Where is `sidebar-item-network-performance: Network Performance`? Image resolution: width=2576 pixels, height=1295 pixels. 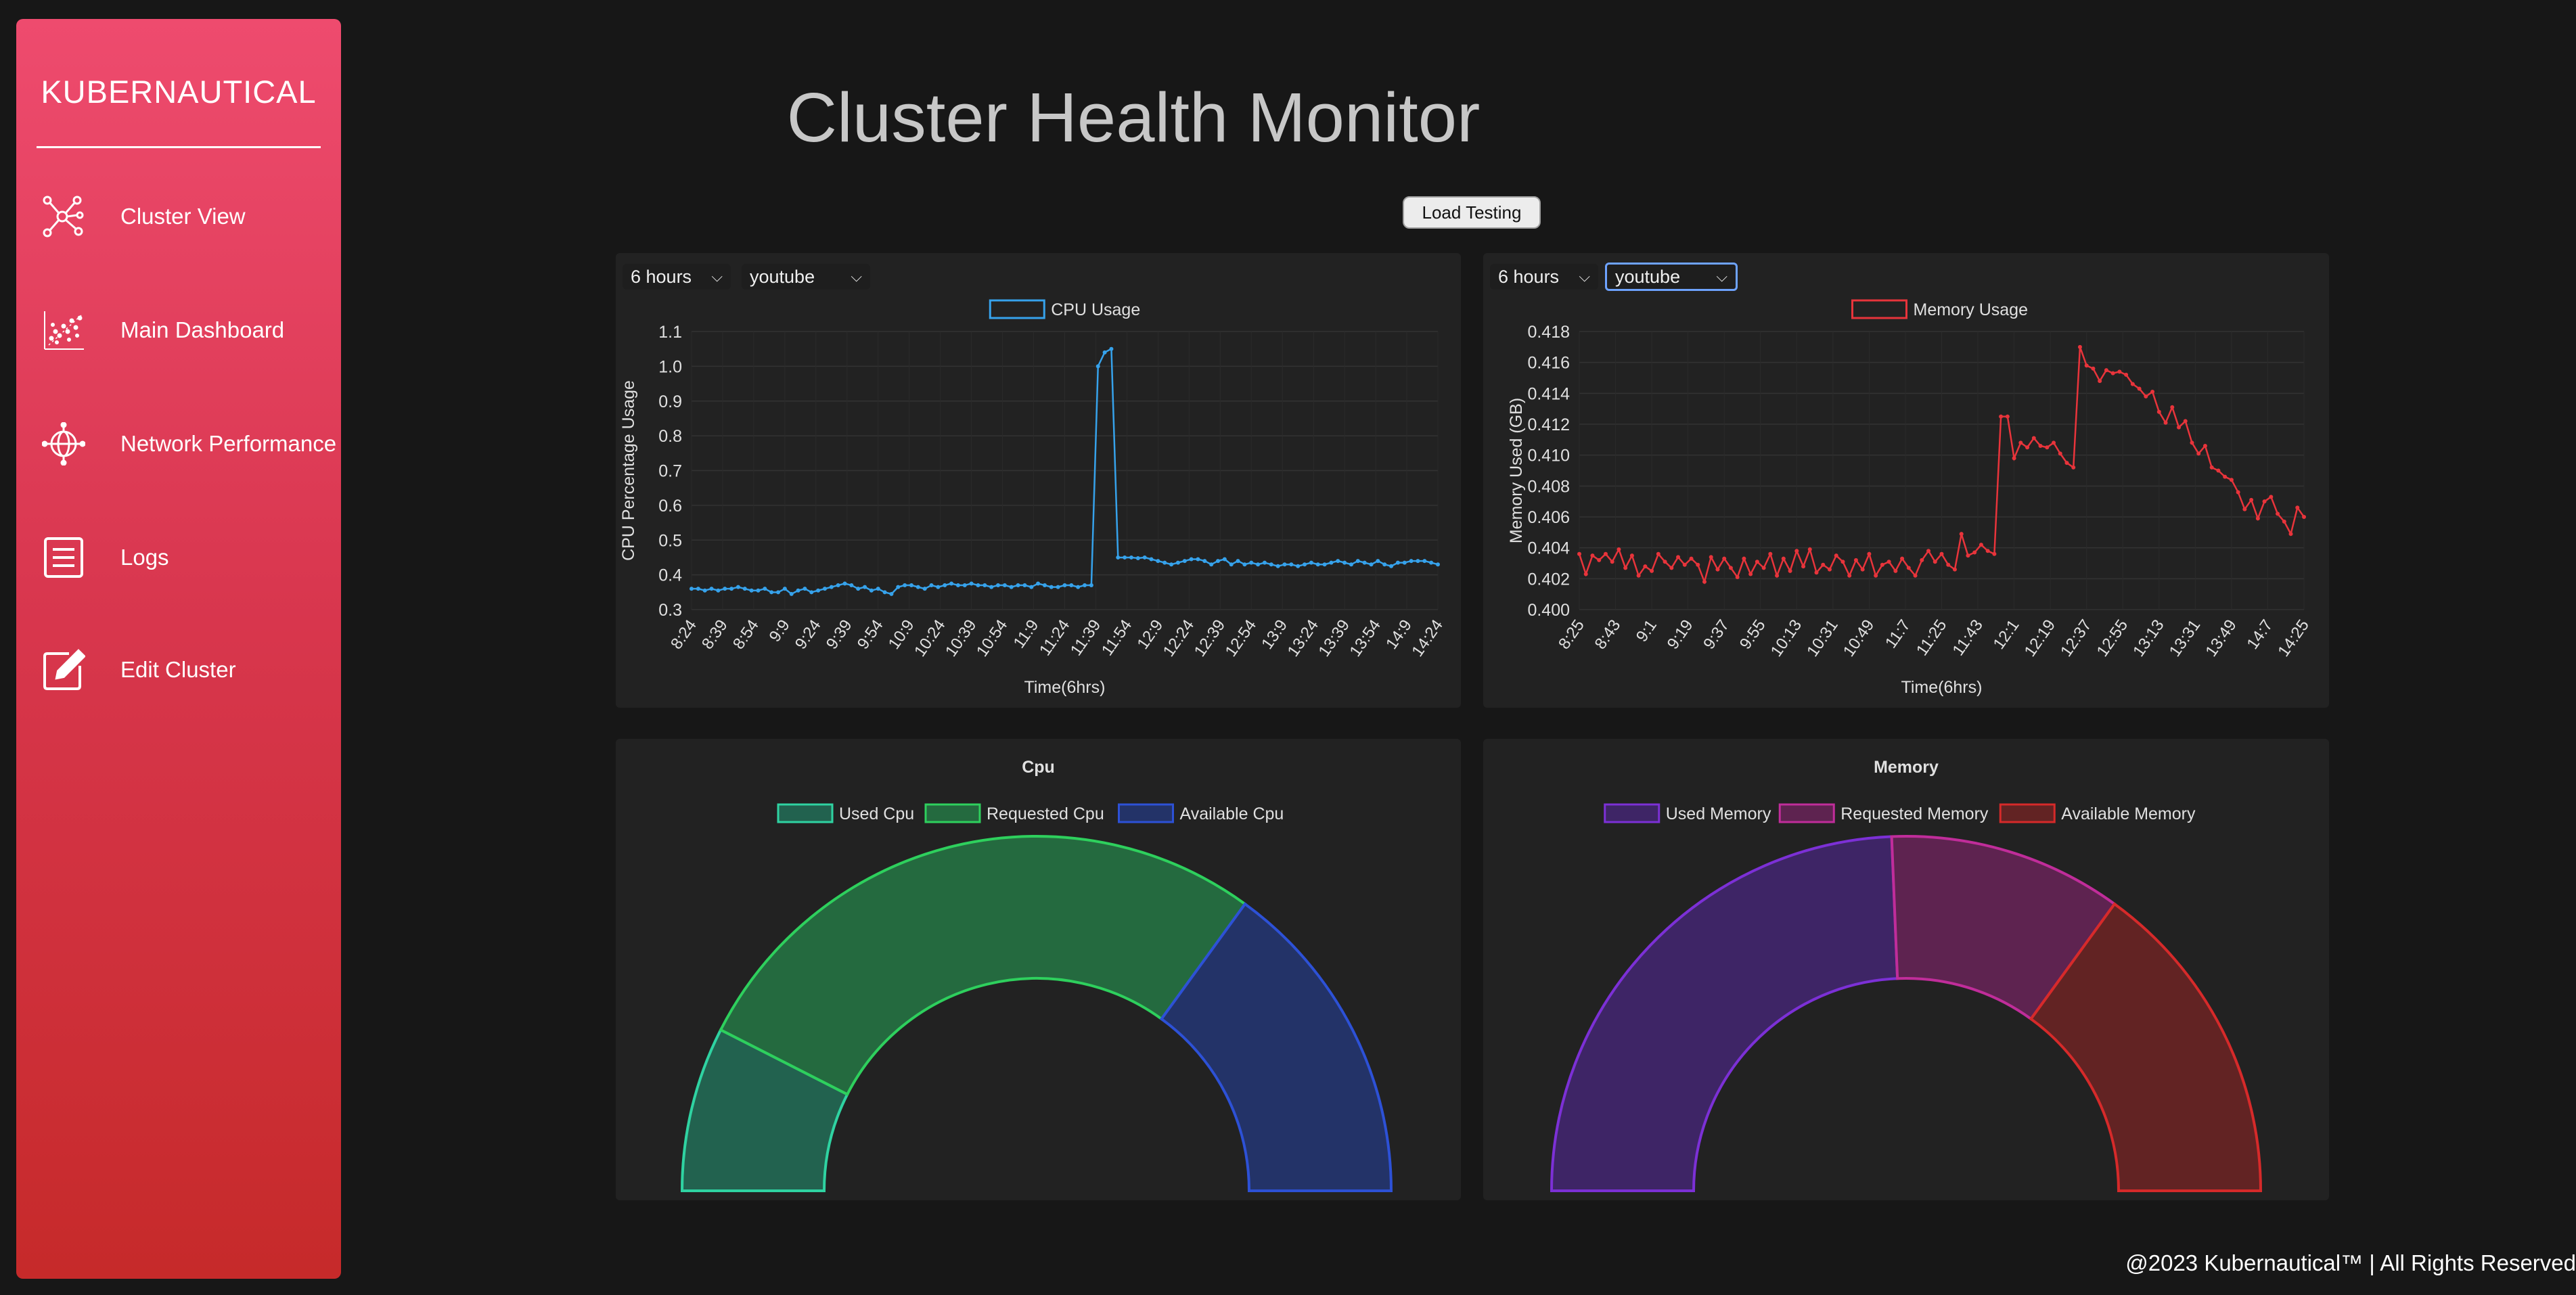
sidebar-item-network-performance: Network Performance is located at coordinates (190, 444).